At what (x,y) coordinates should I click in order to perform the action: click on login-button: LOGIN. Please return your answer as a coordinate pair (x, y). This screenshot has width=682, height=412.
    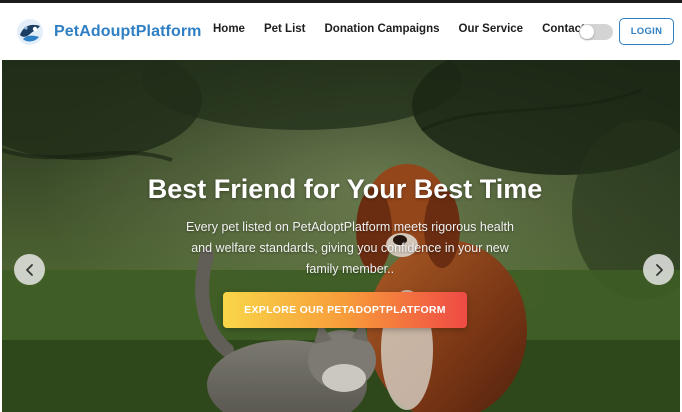
    Looking at the image, I should click on (646, 31).